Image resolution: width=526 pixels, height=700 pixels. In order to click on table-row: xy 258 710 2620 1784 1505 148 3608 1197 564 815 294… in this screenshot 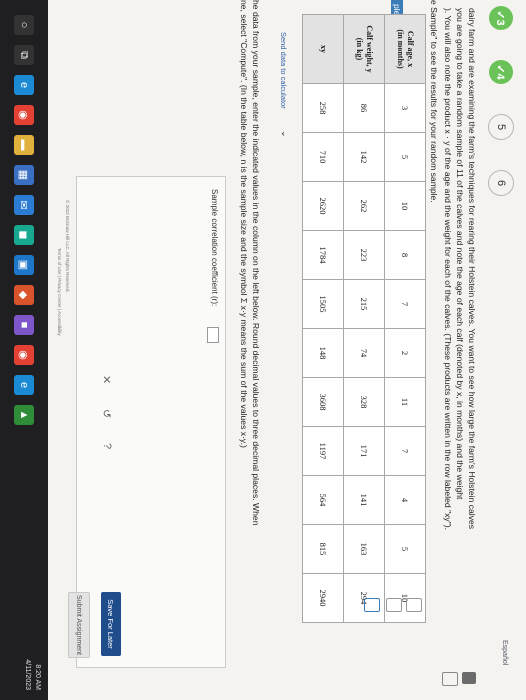, I will do `click(323, 318)`.